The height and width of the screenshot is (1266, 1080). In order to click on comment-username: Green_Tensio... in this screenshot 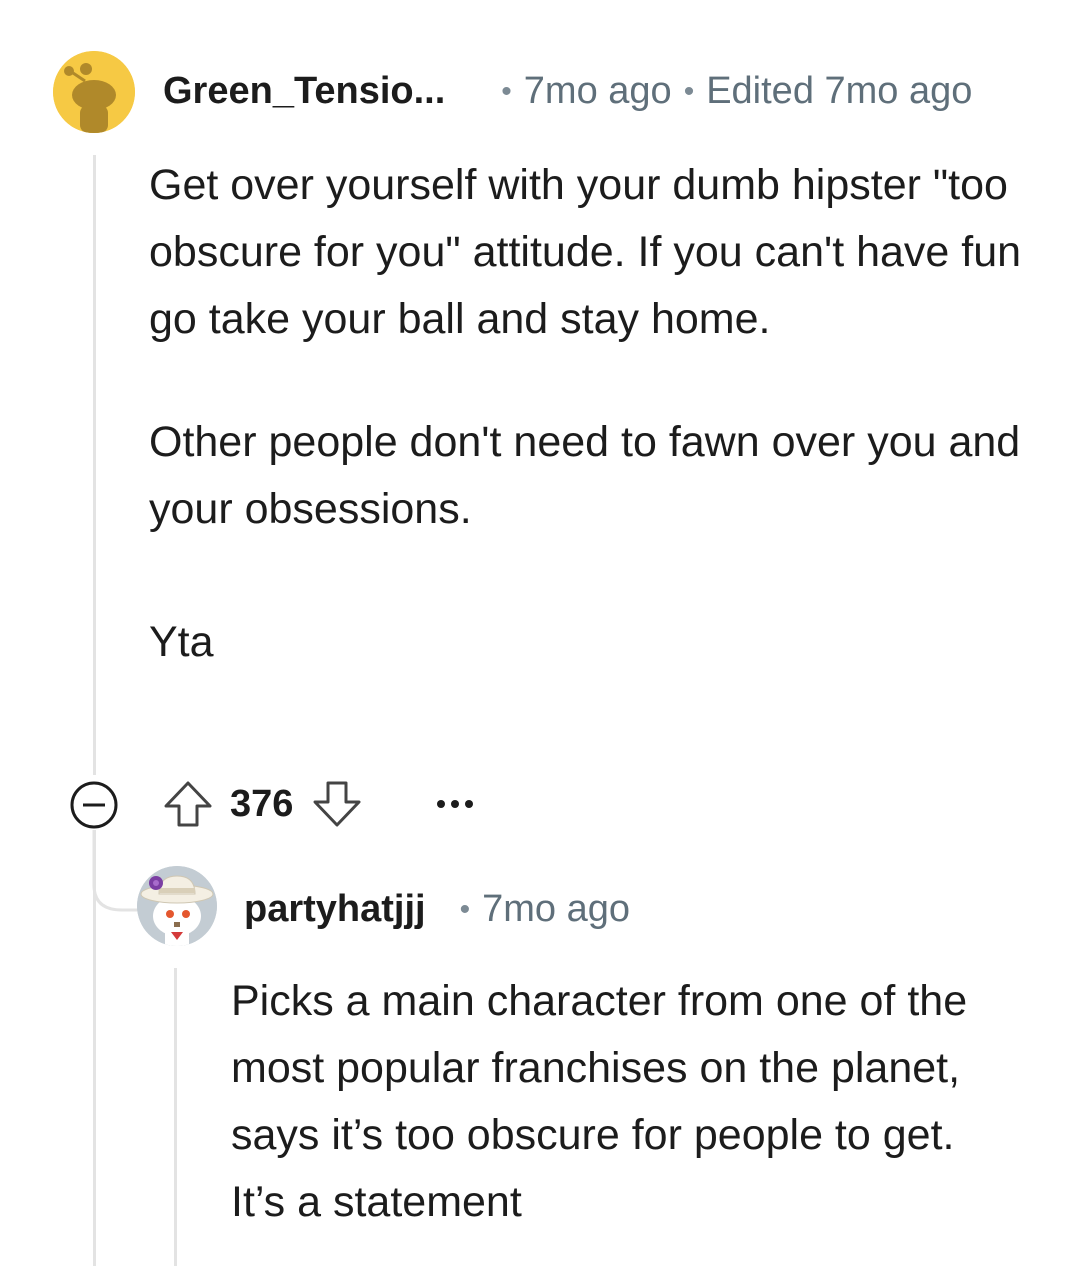, I will do `click(304, 91)`.